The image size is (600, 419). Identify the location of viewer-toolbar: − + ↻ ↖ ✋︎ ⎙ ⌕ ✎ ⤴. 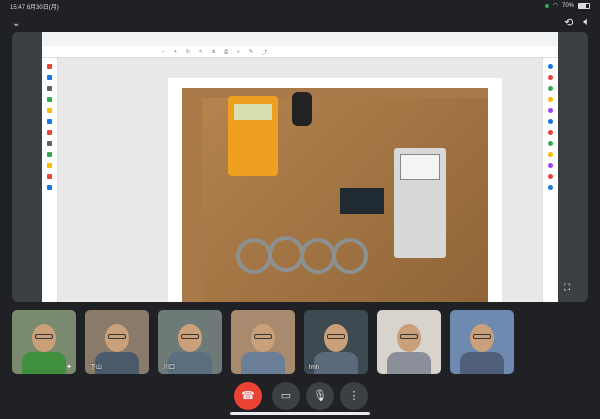
(300, 52).